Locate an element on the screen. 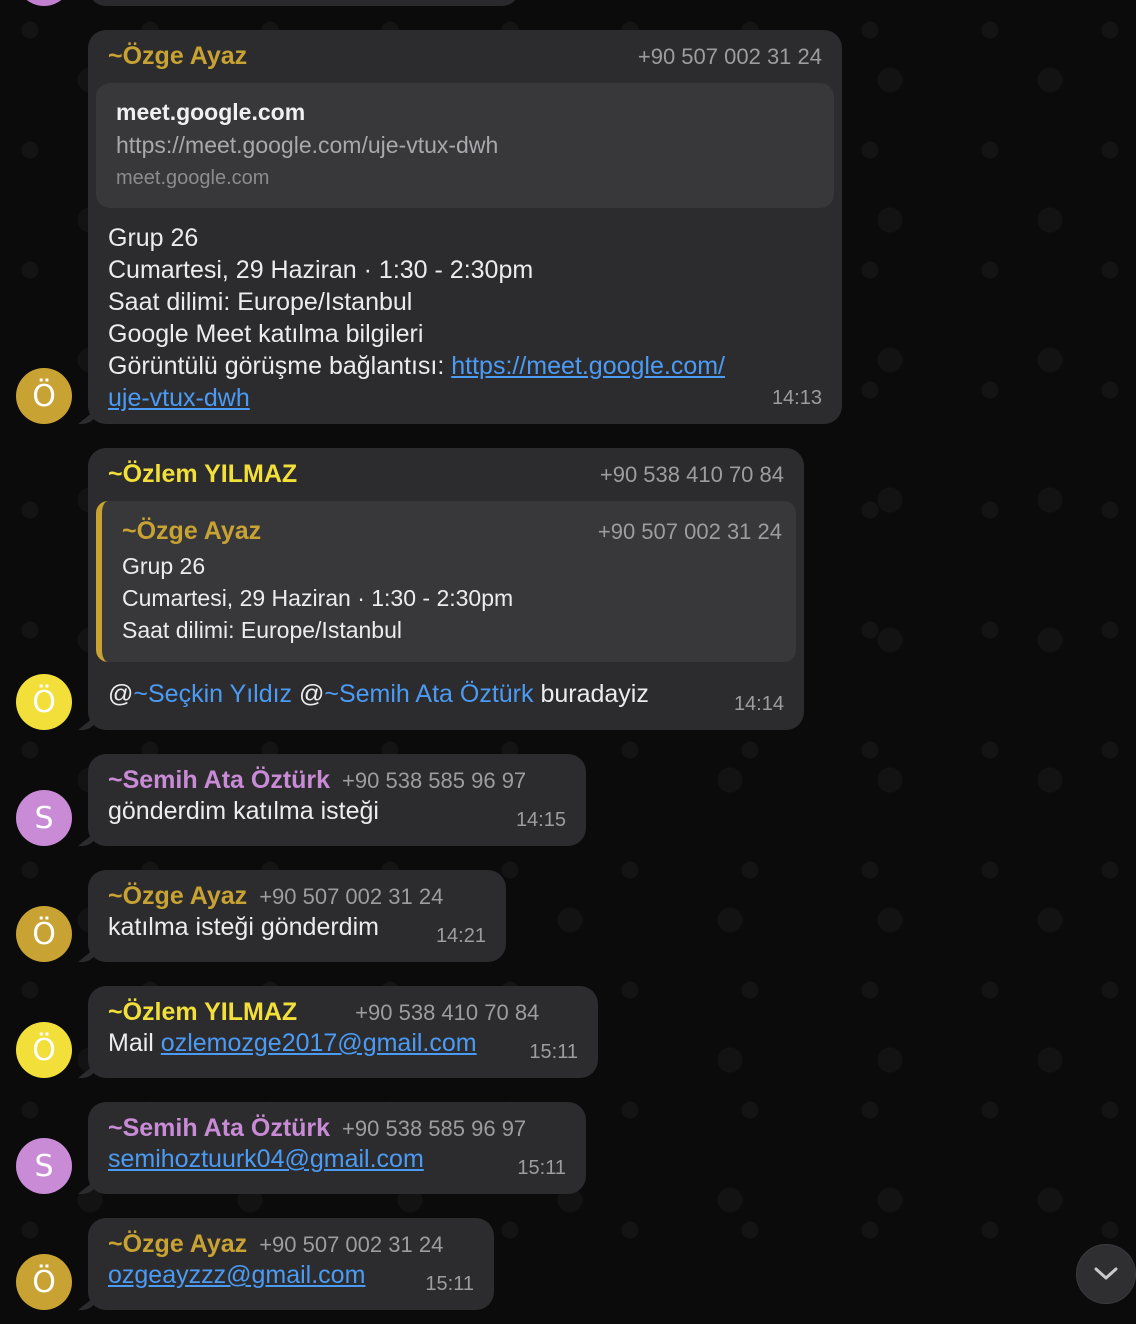  chevron-down-icon is located at coordinates (1106, 1273).